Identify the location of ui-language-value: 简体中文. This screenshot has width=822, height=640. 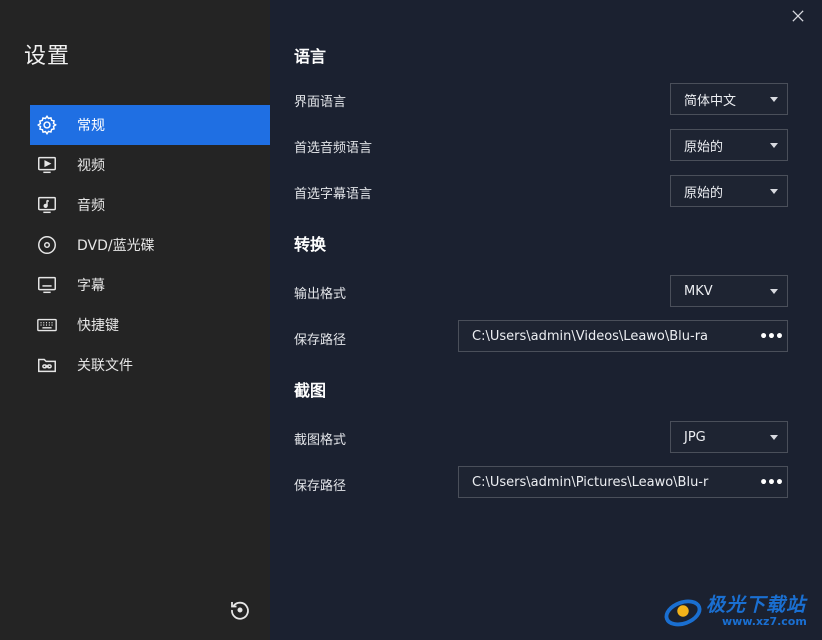
(710, 101).